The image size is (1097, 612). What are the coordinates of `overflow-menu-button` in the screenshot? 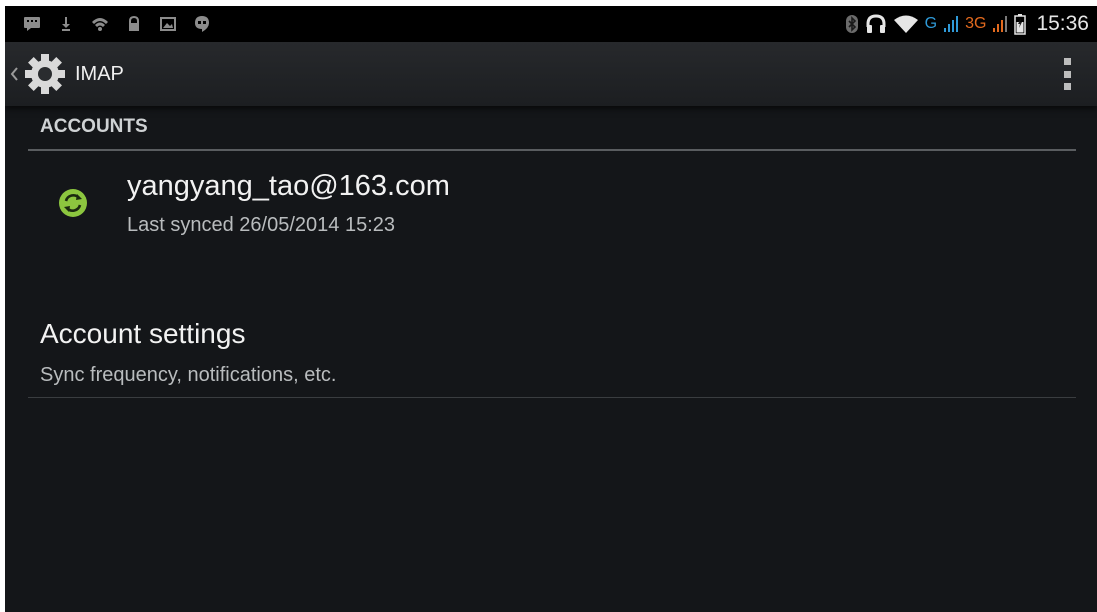 It's located at (1067, 74).